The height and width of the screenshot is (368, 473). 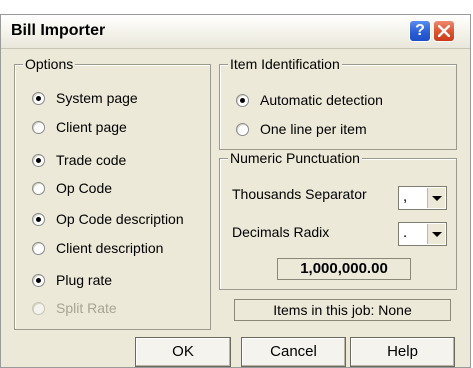 I want to click on title-bar: Bill Importer ?, so click(x=235, y=32).